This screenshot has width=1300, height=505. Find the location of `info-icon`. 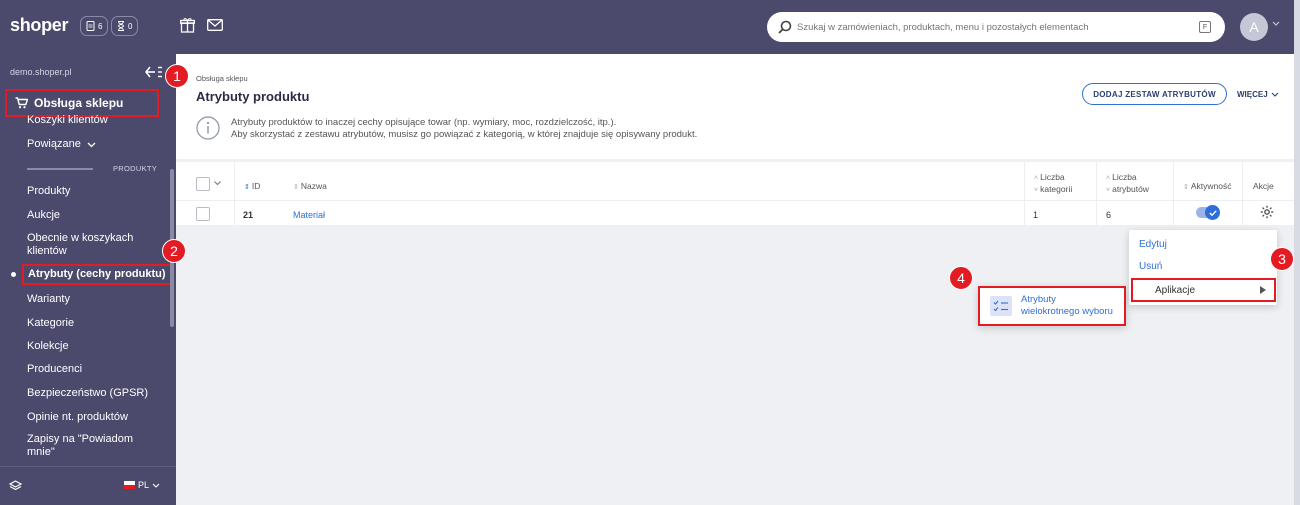

info-icon is located at coordinates (208, 128).